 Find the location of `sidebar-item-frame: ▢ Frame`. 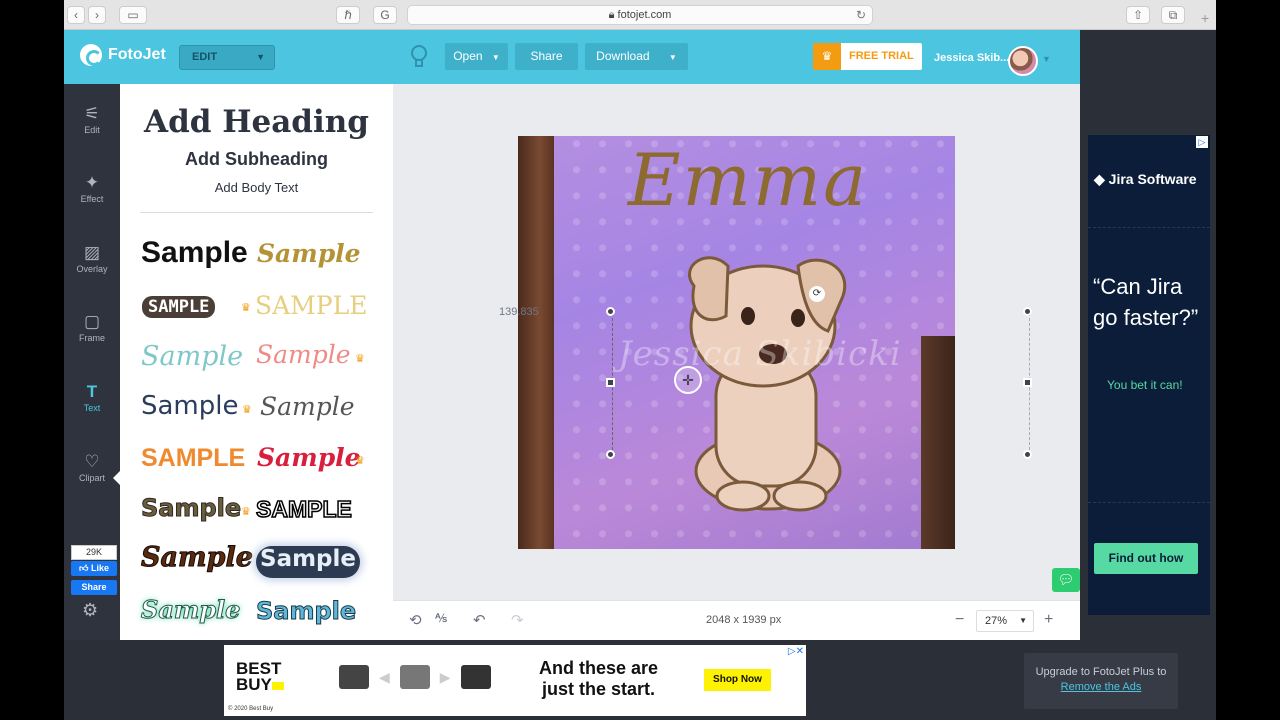

sidebar-item-frame: ▢ Frame is located at coordinates (92, 327).